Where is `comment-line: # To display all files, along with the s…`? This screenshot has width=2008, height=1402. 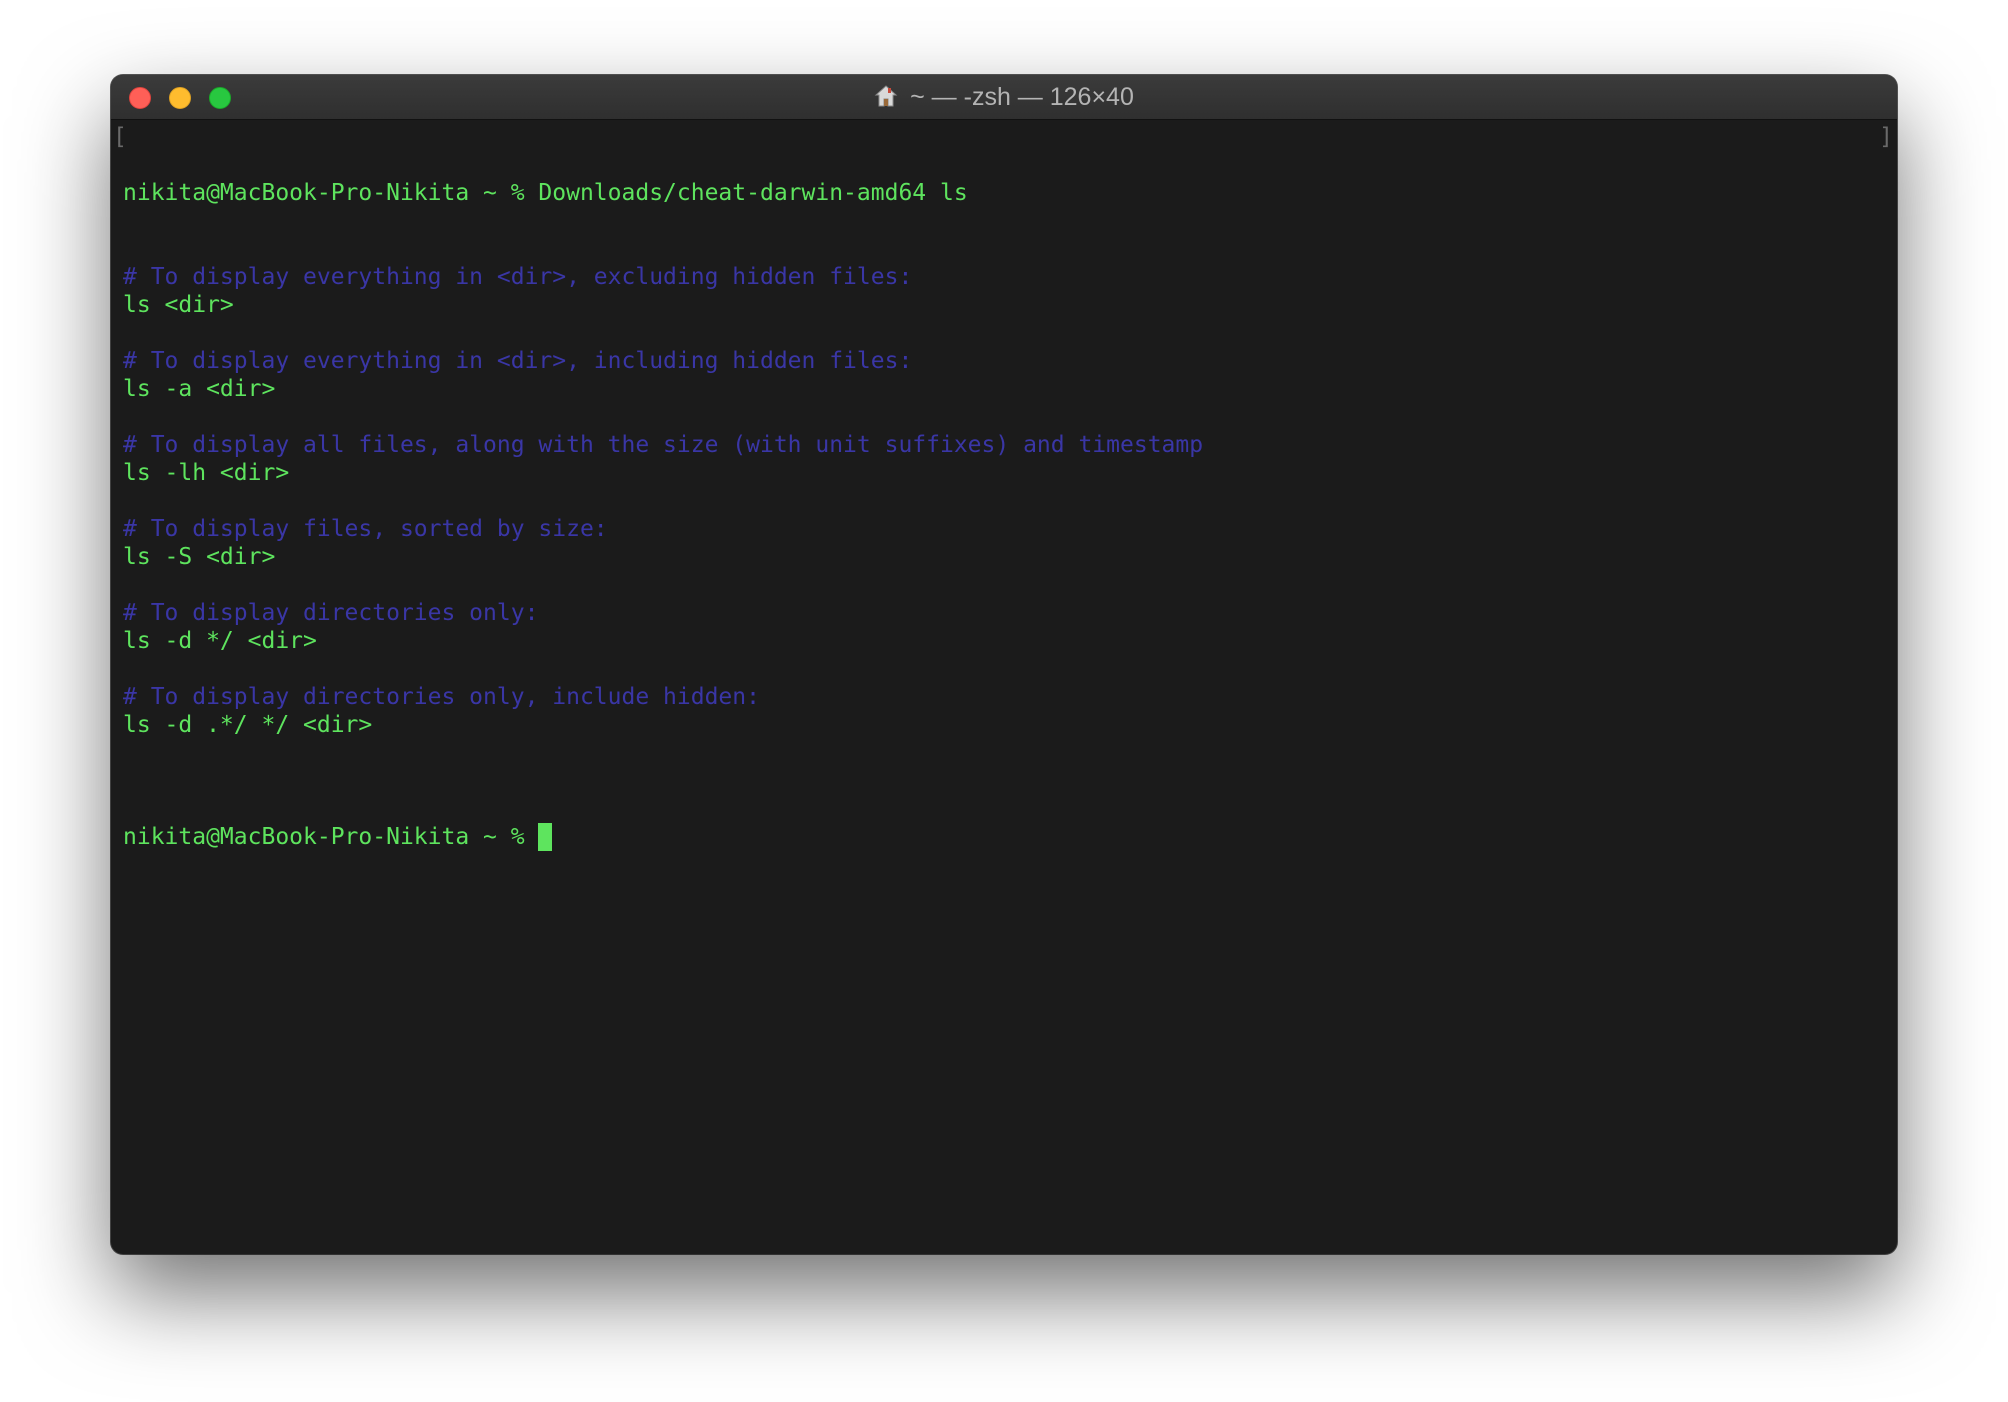
comment-line: # To display all files, along with the s… is located at coordinates (663, 445).